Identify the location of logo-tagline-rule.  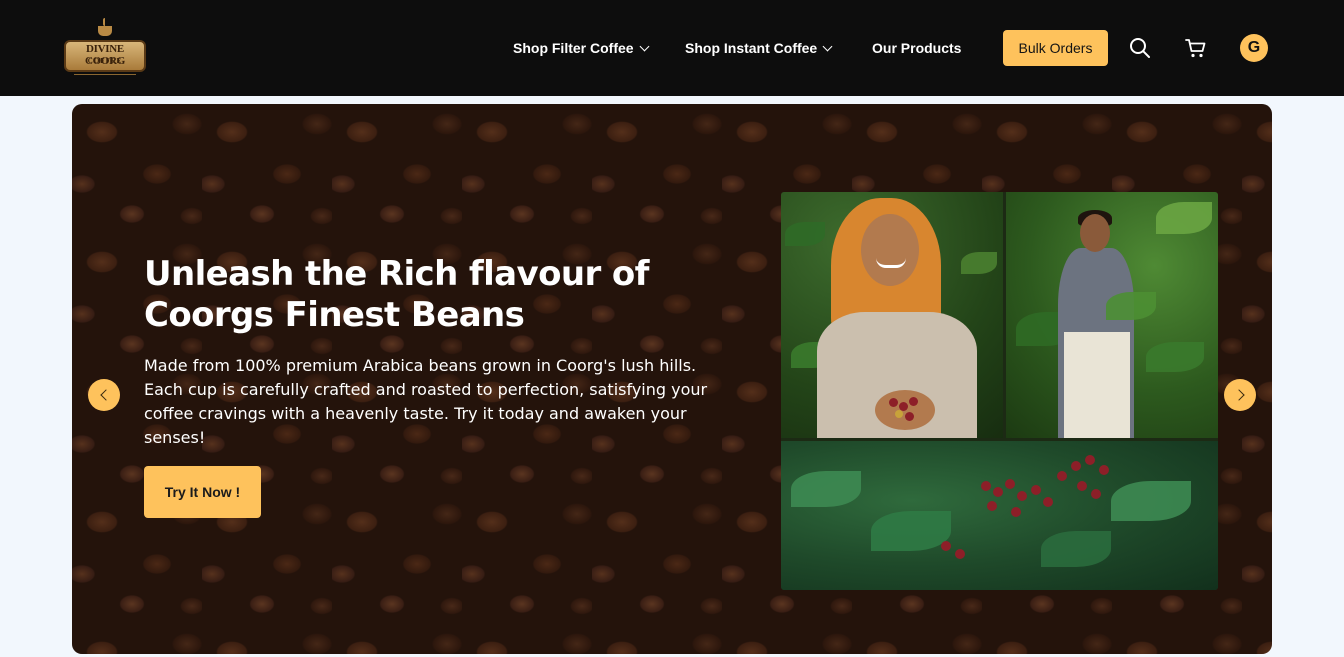
(105, 75).